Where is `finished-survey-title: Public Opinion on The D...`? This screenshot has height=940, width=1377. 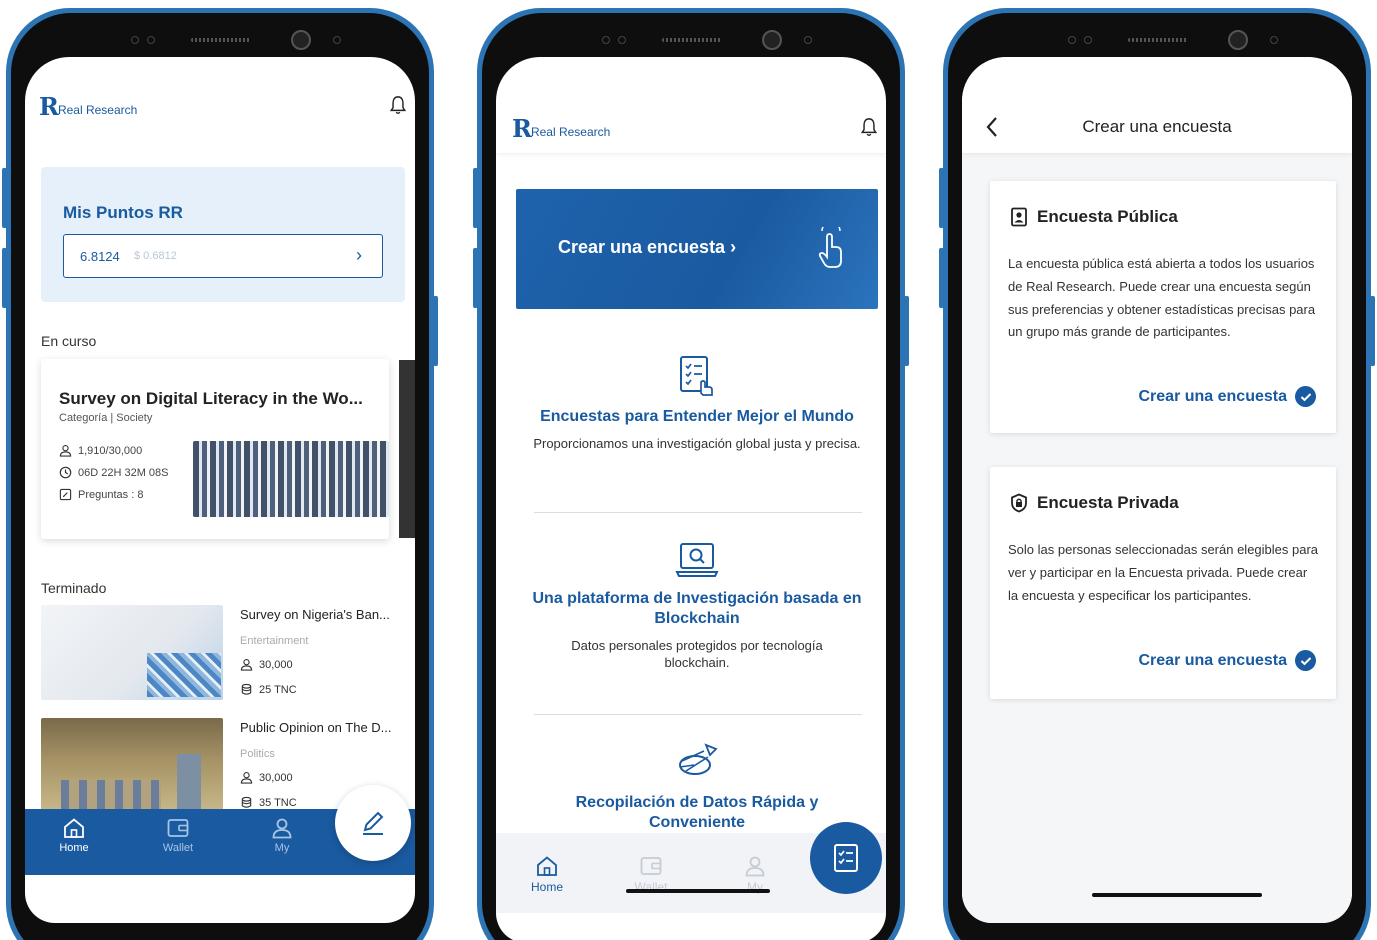 finished-survey-title: Public Opinion on The D... is located at coordinates (316, 727).